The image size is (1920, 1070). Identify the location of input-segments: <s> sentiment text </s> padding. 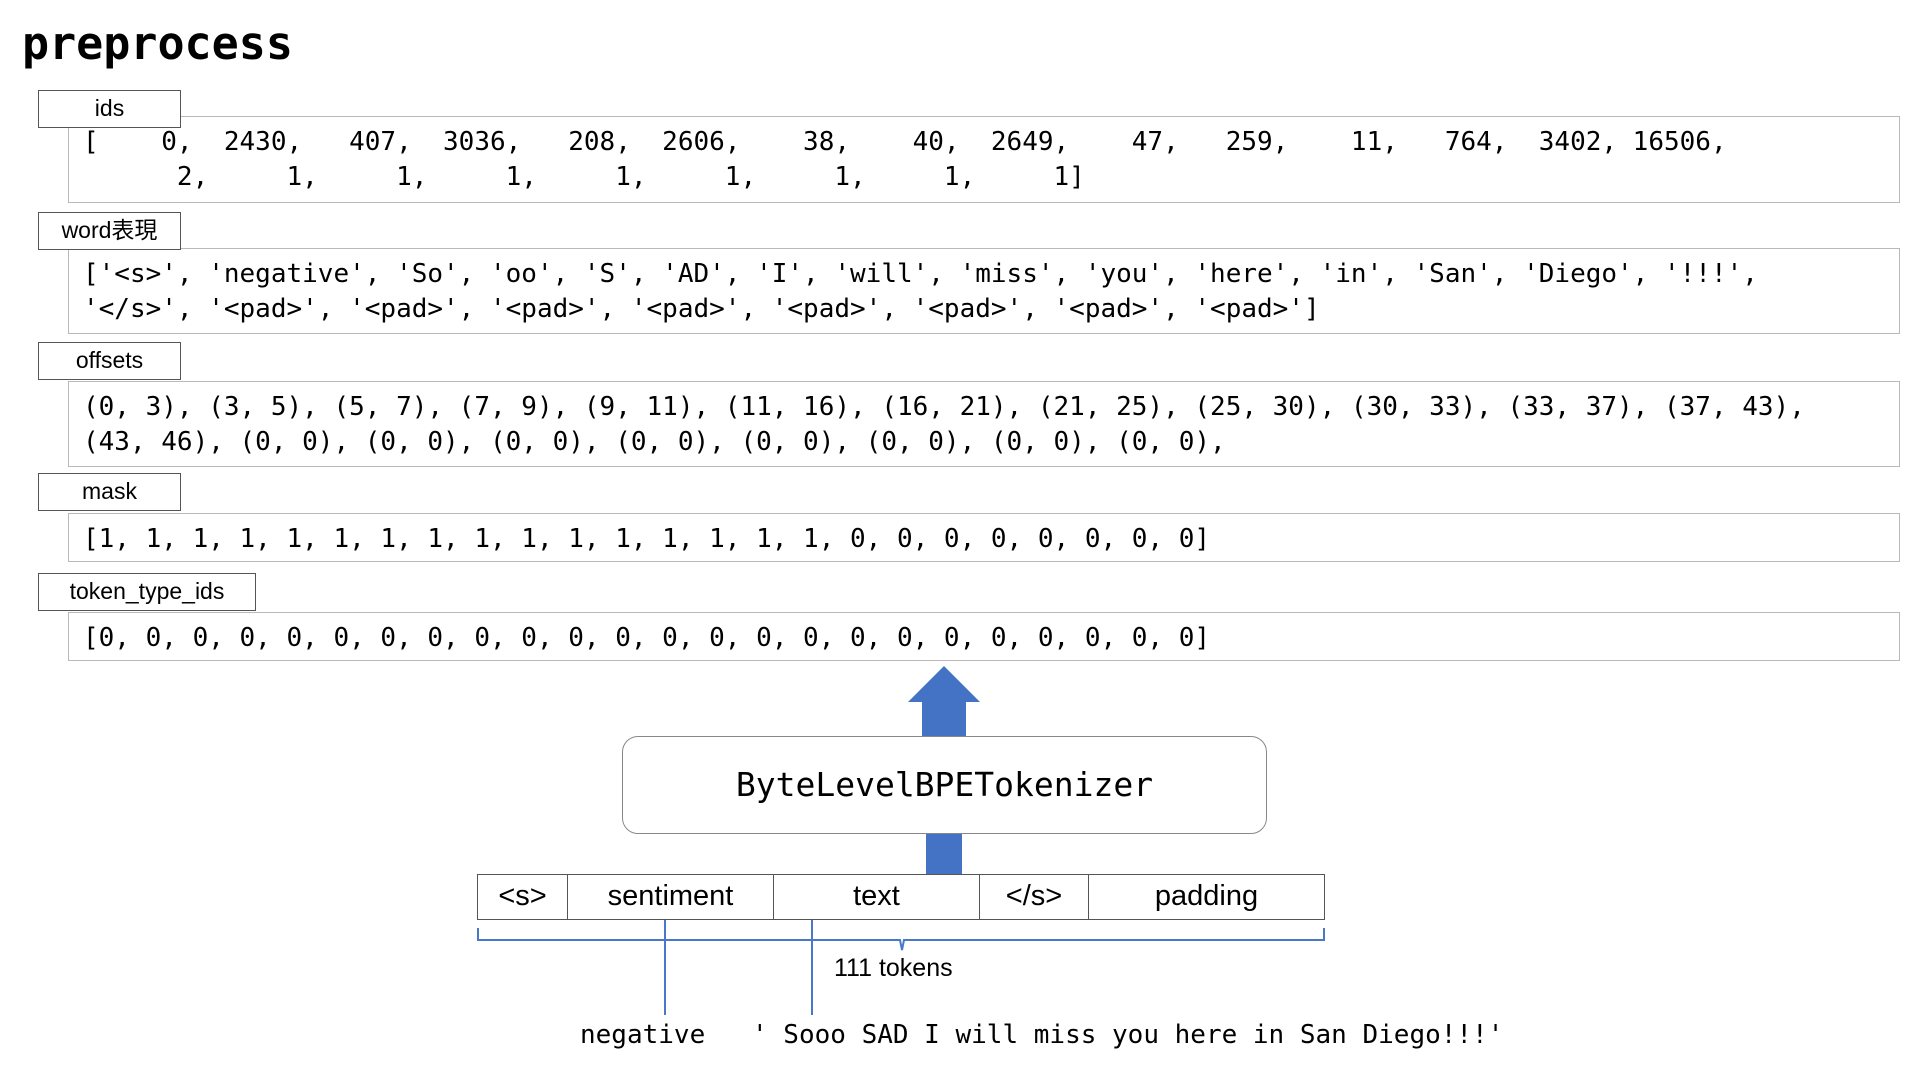
(901, 897).